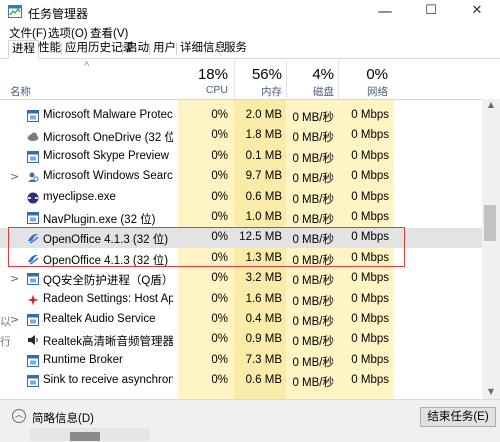 The width and height of the screenshot is (500, 442). What do you see at coordinates (15, 11) in the screenshot?
I see `task-manager-icon` at bounding box center [15, 11].